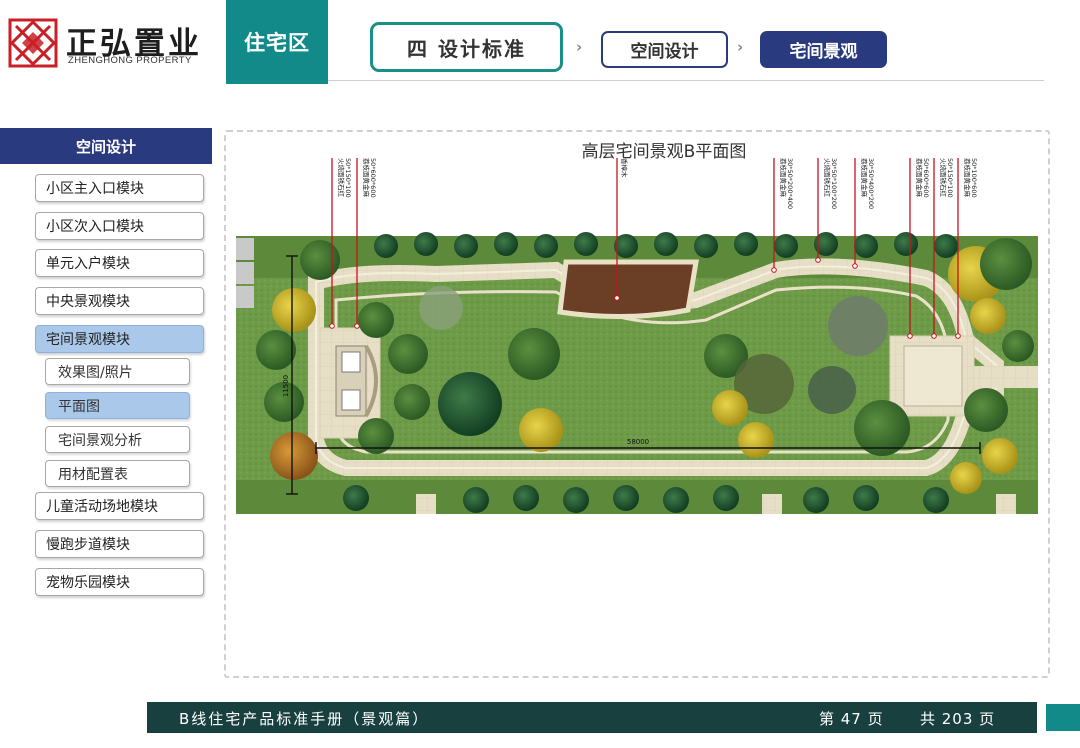 The height and width of the screenshot is (748, 1080). I want to click on breadcrumb-chapter: 四 设计标准, so click(466, 47).